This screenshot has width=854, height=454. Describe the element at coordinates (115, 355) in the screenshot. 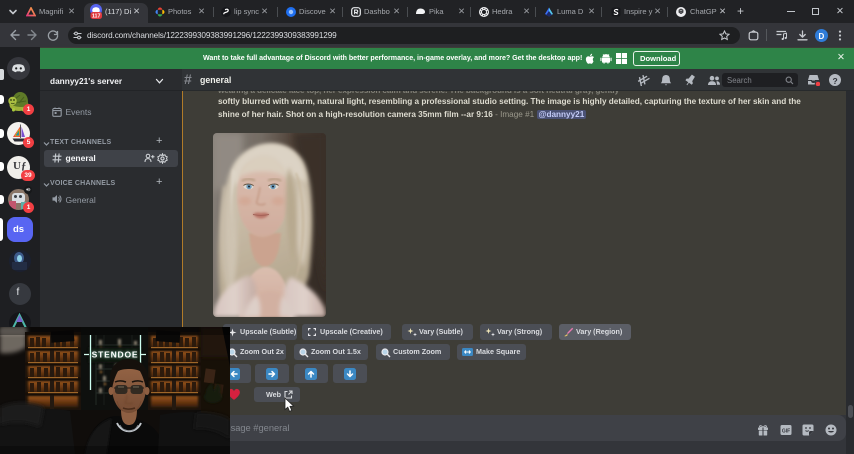

I see `svg-text: STENDOE` at that location.